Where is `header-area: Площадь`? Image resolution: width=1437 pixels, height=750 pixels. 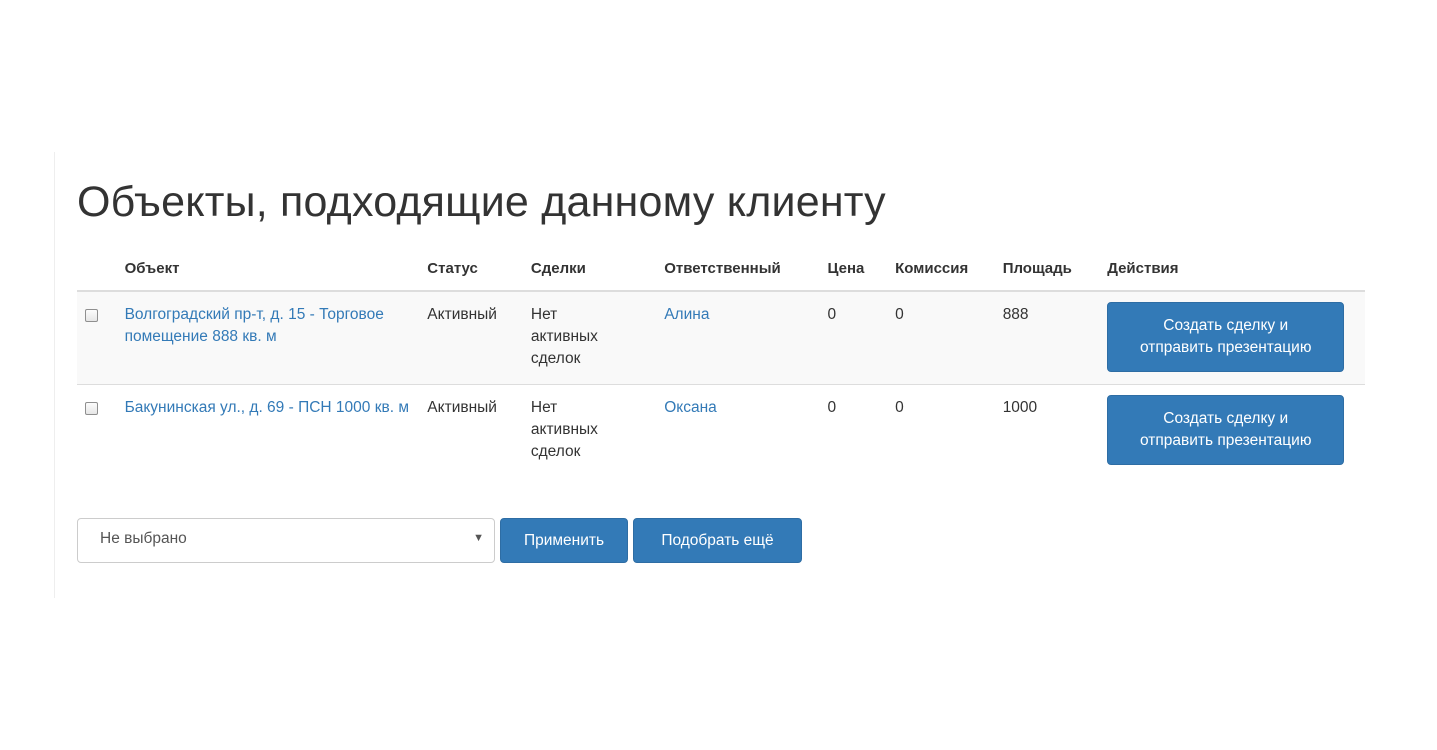
header-area: Площадь is located at coordinates (1047, 270).